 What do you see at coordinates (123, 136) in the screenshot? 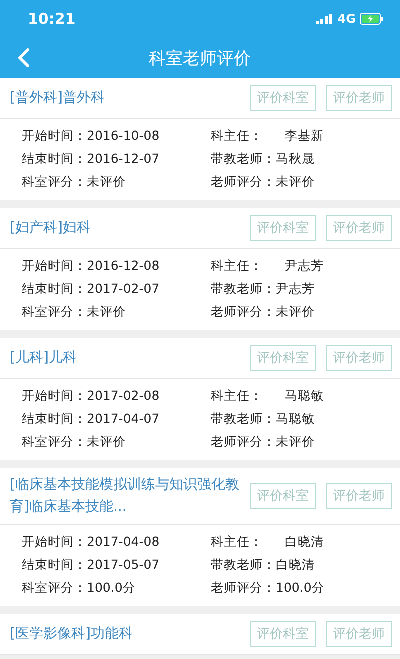
I see `field-value: 2016-10-08` at bounding box center [123, 136].